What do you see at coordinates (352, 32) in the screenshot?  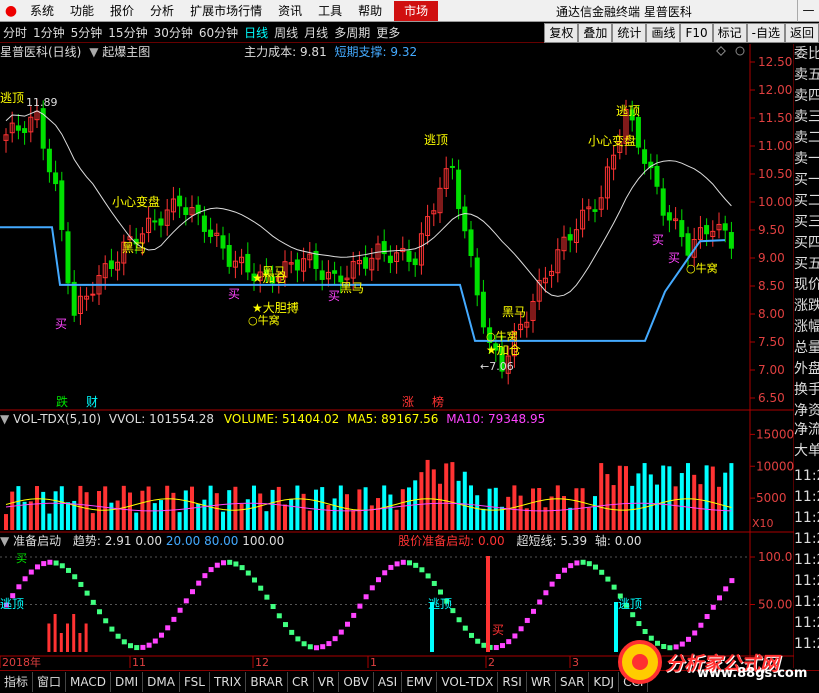 I see `period-multi: 多周期` at bounding box center [352, 32].